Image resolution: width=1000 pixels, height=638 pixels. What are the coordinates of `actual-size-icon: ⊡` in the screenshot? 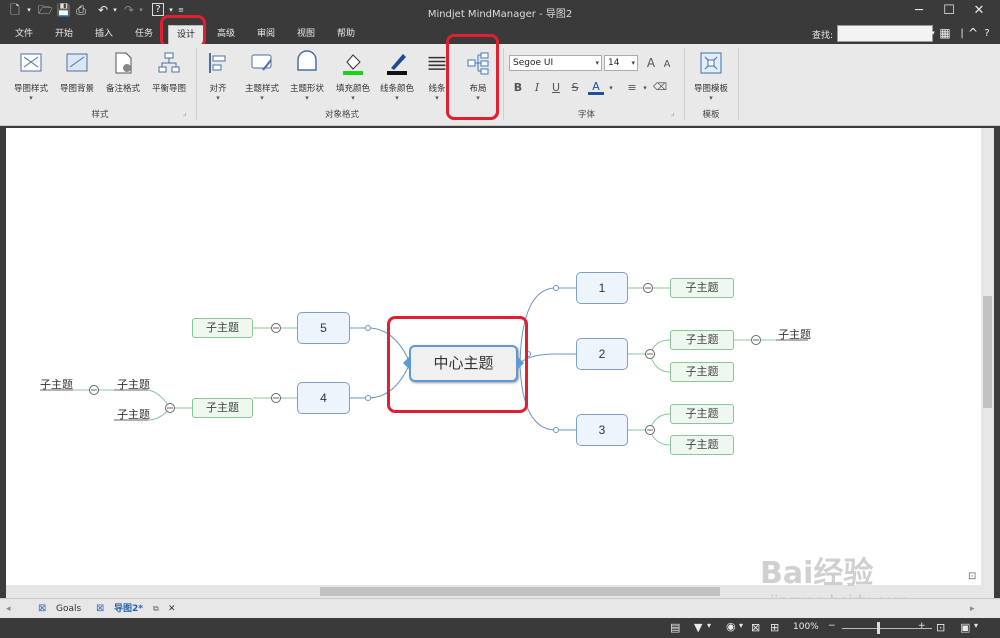 It's located at (940, 627).